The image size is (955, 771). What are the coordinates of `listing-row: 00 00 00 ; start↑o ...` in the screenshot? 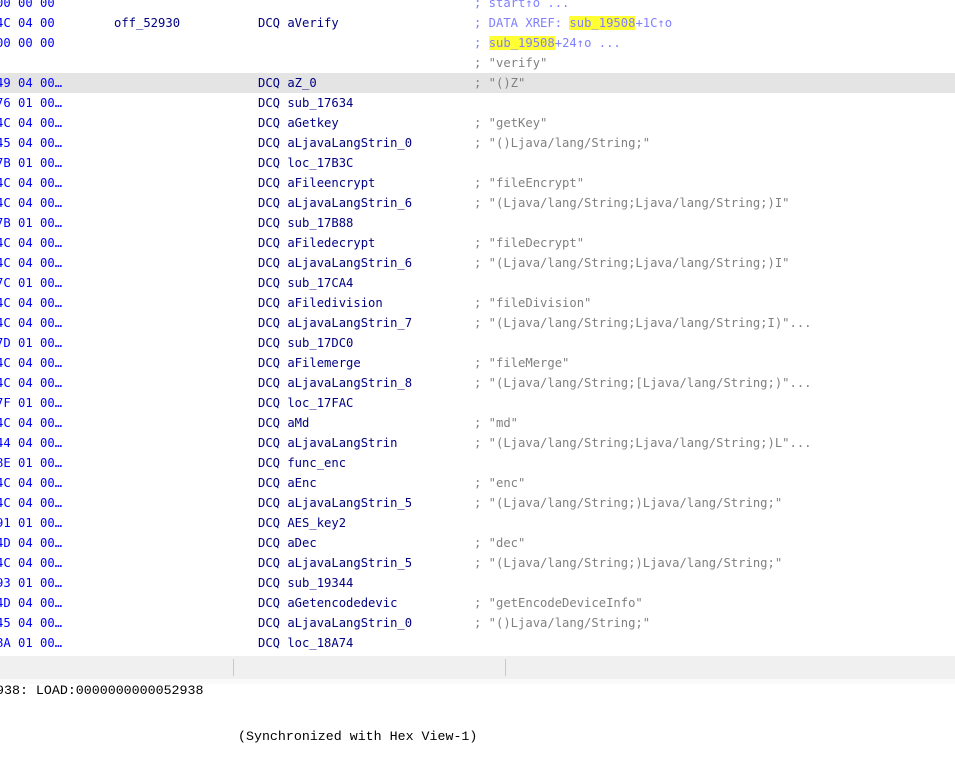 It's located at (477, 6).